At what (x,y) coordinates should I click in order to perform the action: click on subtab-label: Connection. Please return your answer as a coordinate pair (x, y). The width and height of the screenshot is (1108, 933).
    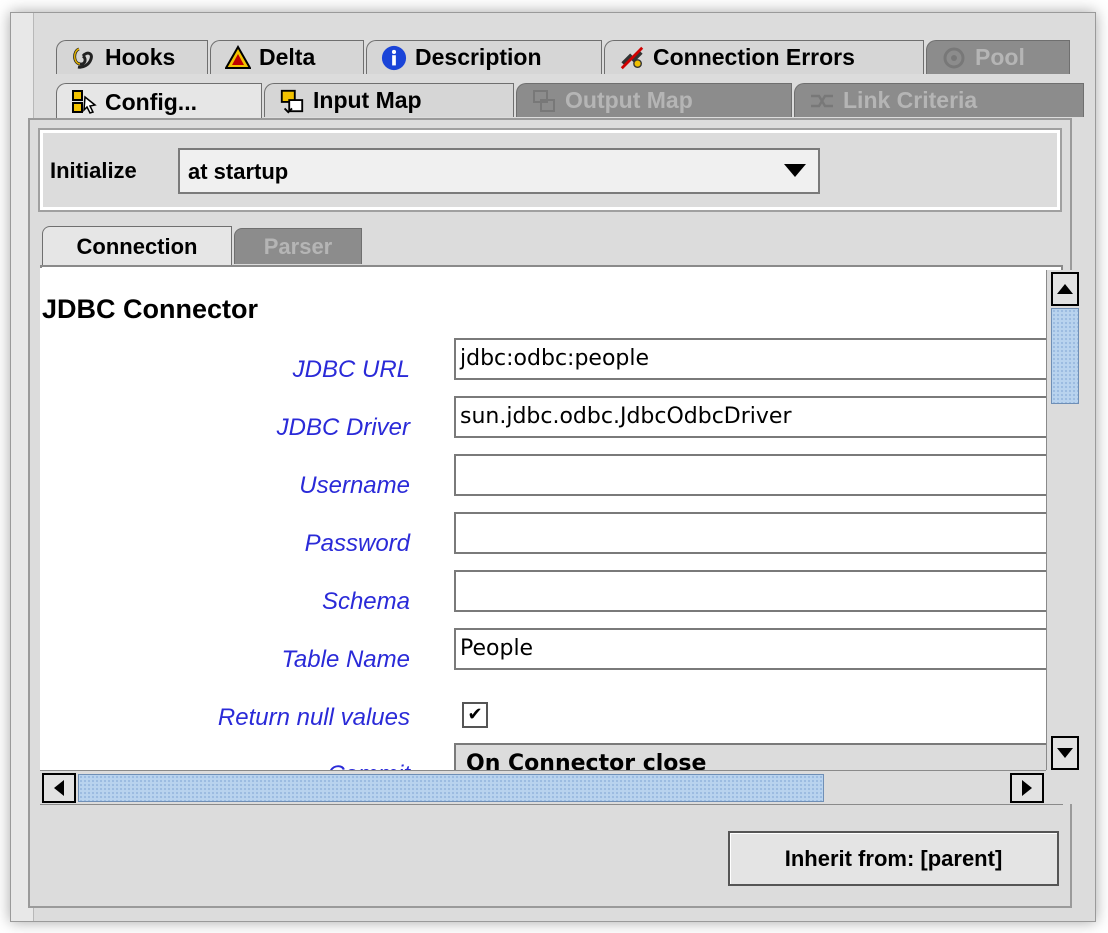
    Looking at the image, I should click on (137, 246).